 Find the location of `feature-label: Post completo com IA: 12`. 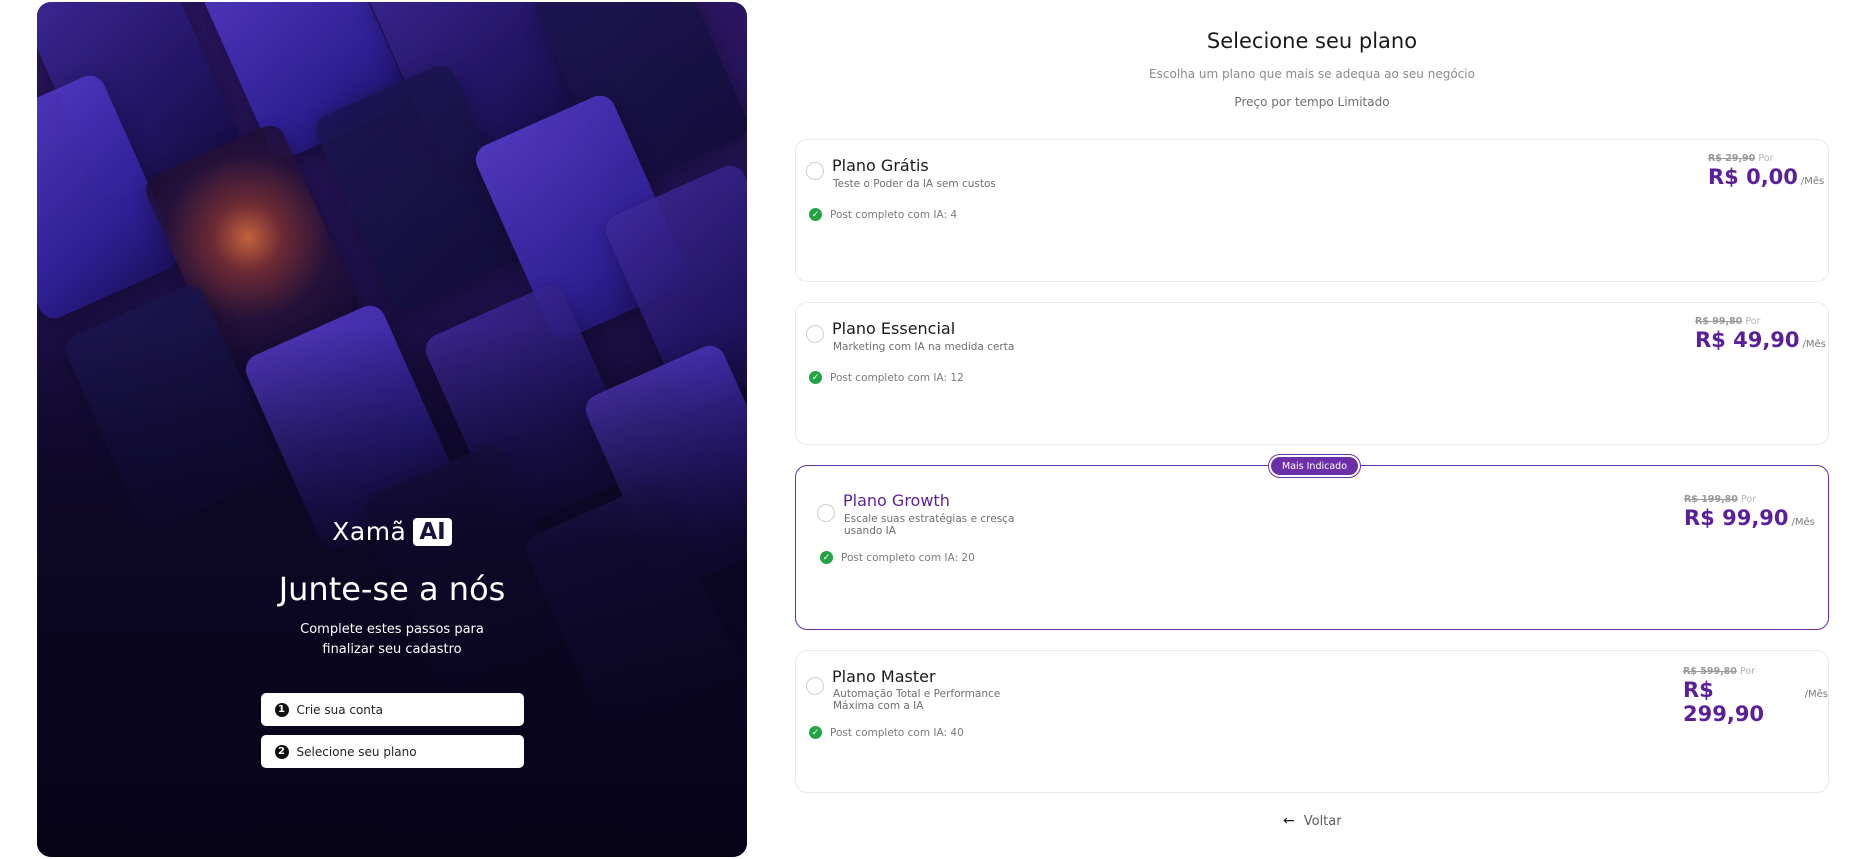

feature-label: Post completo com IA: 12 is located at coordinates (897, 377).